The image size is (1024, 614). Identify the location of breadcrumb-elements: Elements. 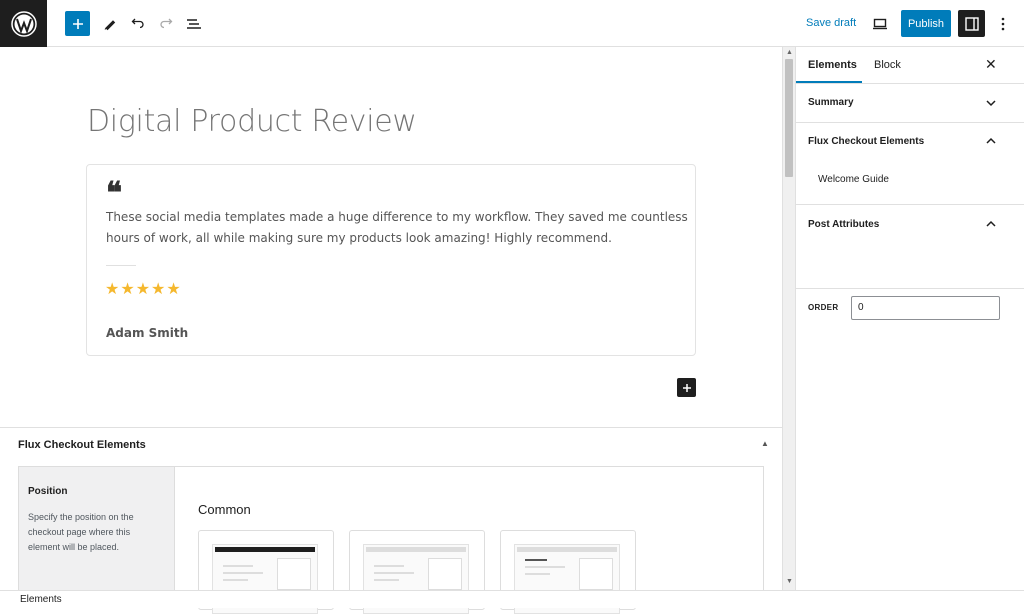
(41, 599).